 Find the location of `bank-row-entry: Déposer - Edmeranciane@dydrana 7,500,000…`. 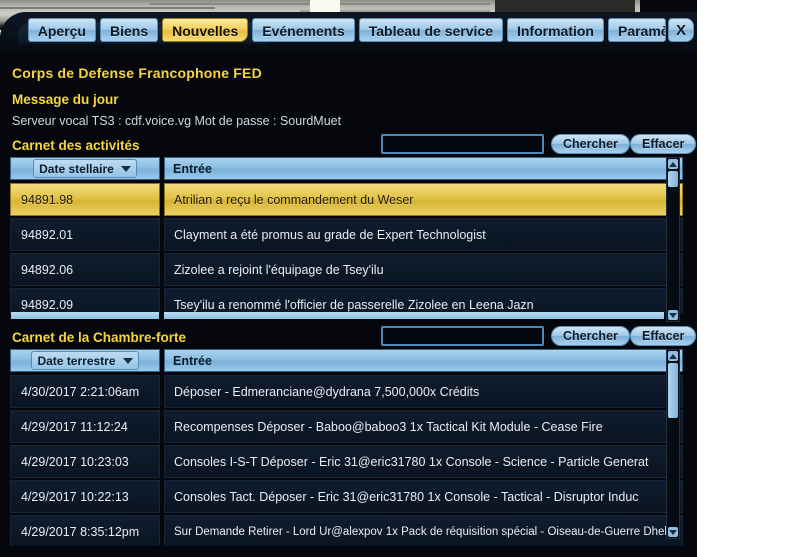

bank-row-entry: Déposer - Edmeranciane@dydrana 7,500,000… is located at coordinates (423, 391).